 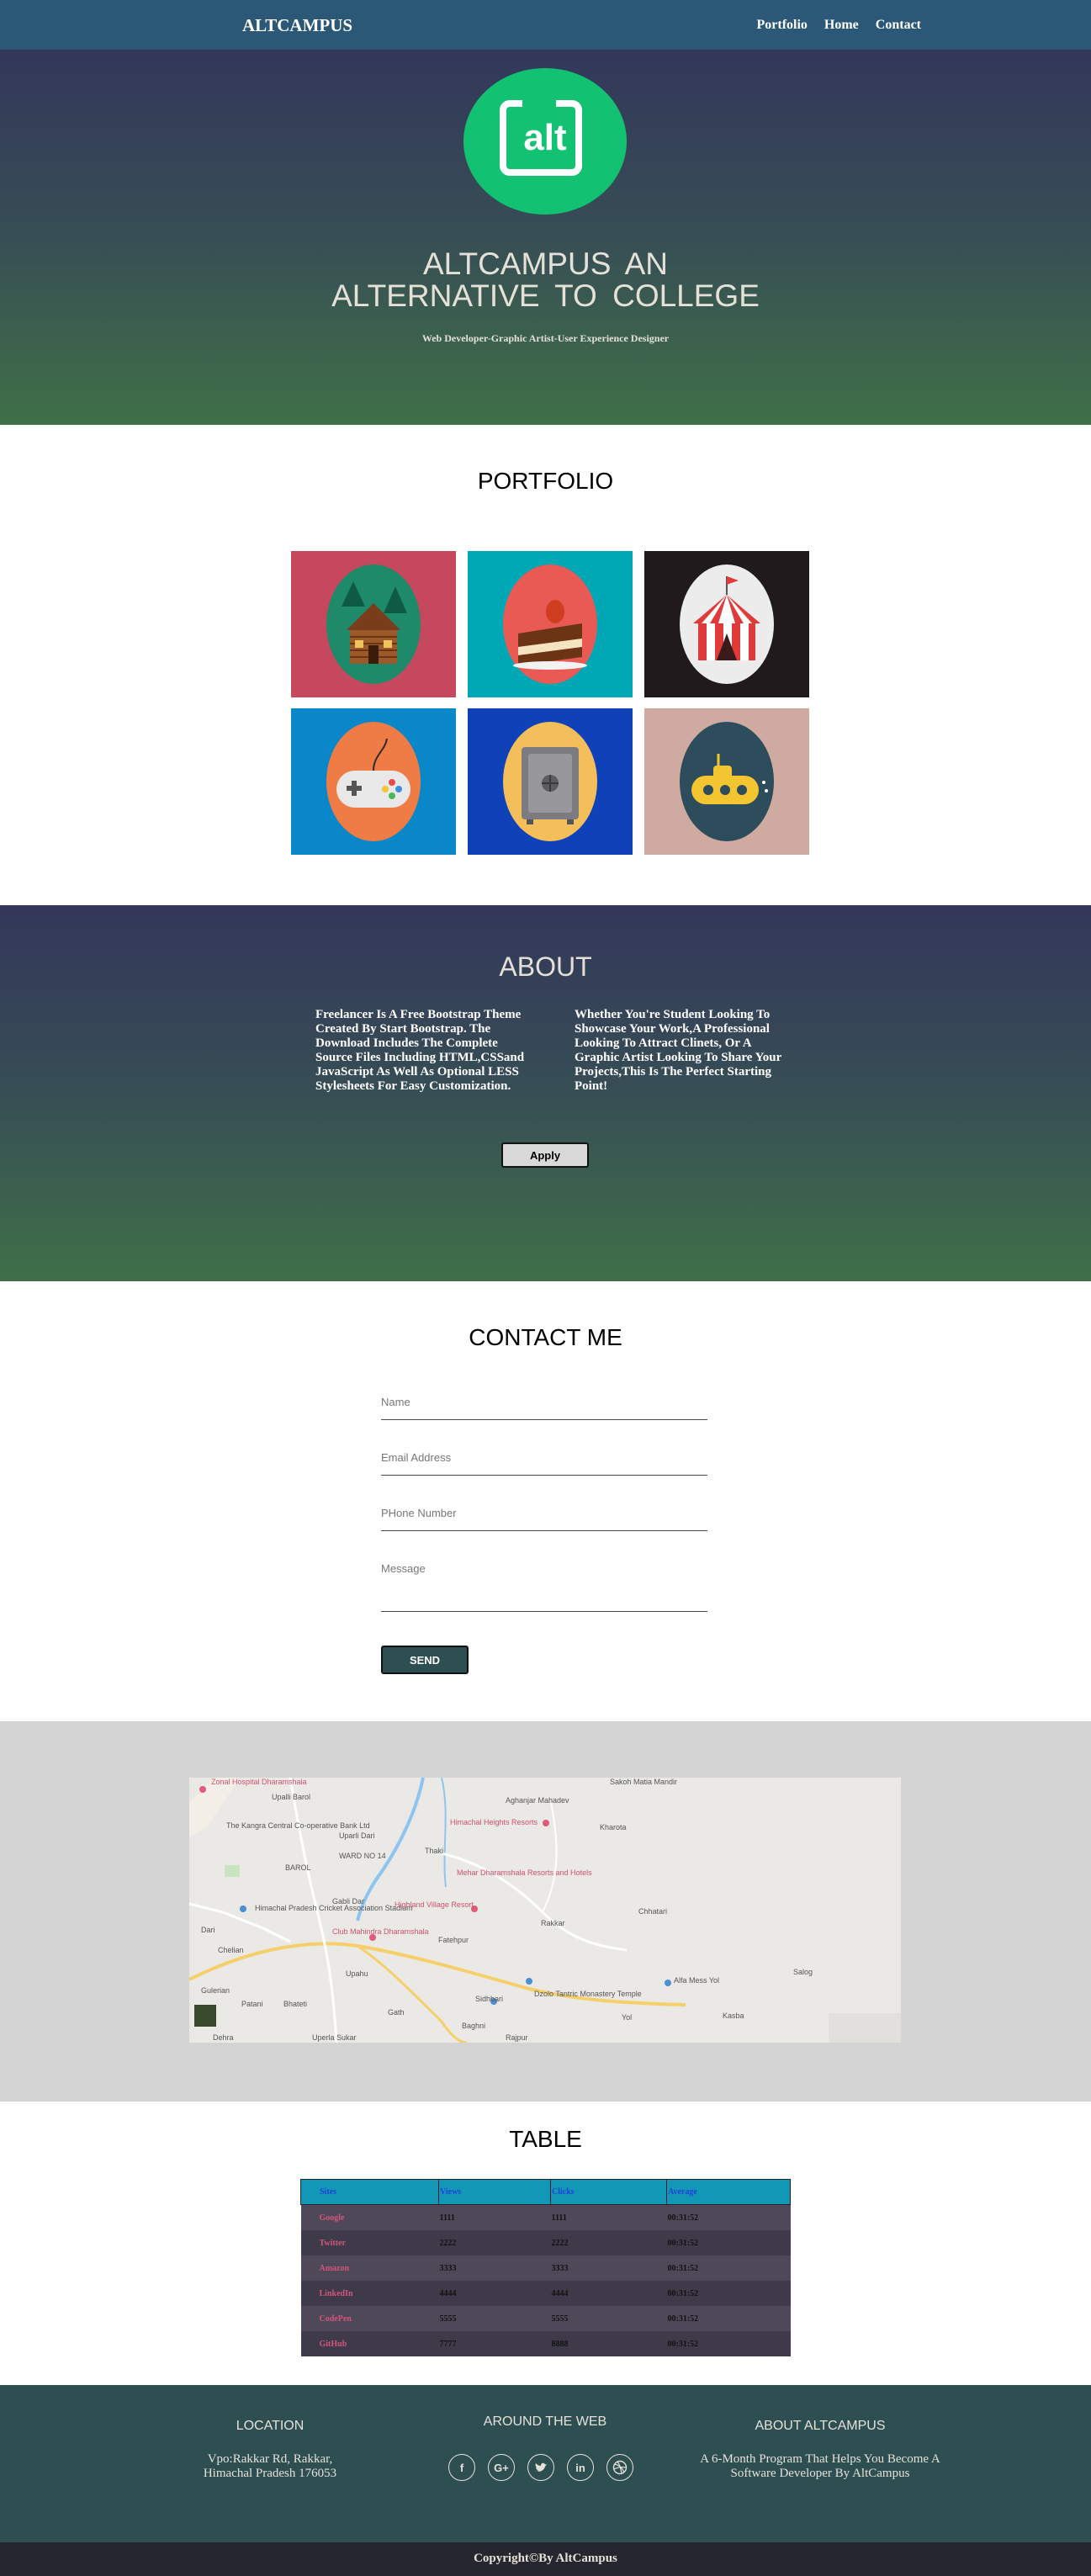 What do you see at coordinates (334, 2037) in the screenshot?
I see `map-label: Uperla Sukar` at bounding box center [334, 2037].